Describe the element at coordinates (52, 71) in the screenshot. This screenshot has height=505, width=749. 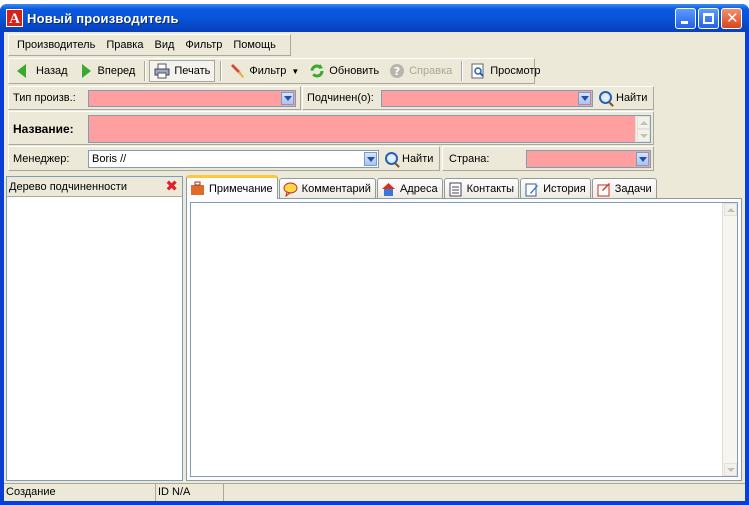
I see `back-label: Назад` at that location.